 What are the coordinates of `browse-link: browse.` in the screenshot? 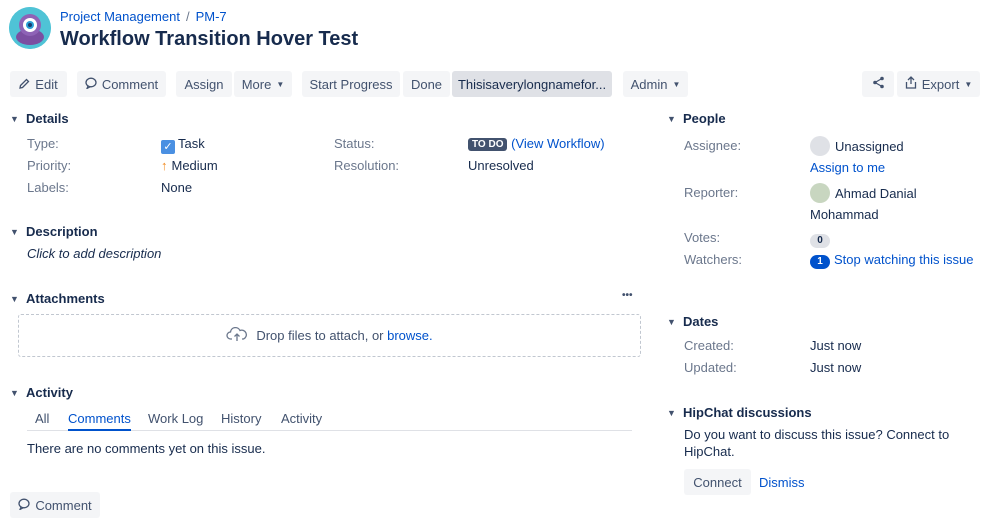 It's located at (410, 335).